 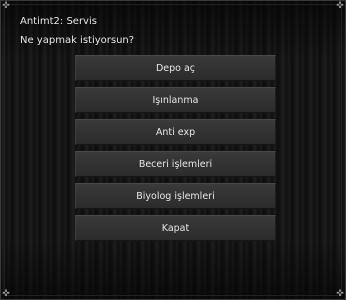 What do you see at coordinates (175, 68) in the screenshot?
I see `option-depo-ac-button: Depo aç` at bounding box center [175, 68].